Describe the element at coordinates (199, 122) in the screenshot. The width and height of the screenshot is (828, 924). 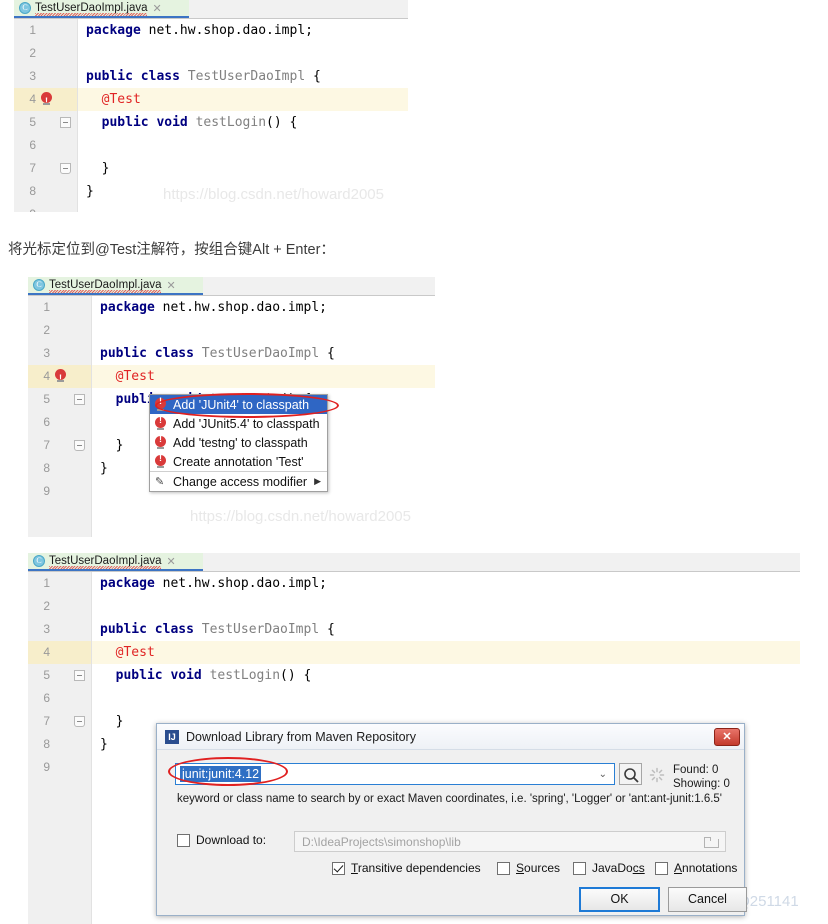
I see `line-code: public void testLogin() {` at that location.